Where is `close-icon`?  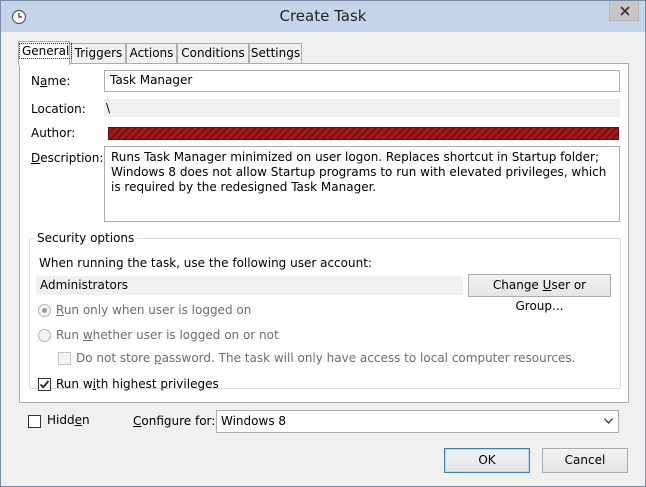
close-icon is located at coordinates (625, 11).